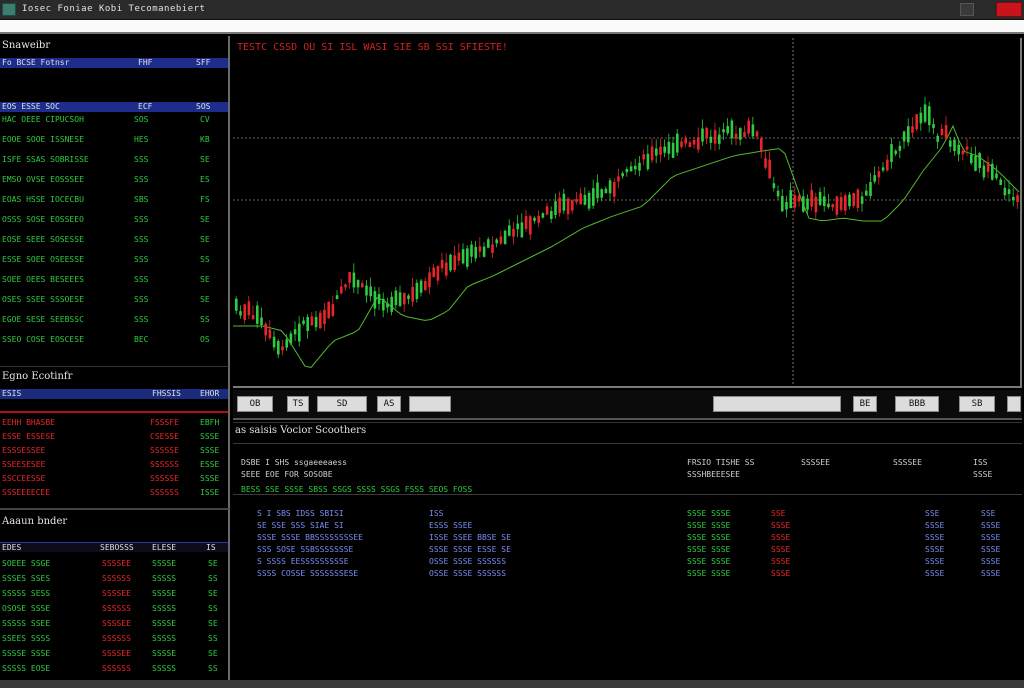  What do you see at coordinates (205, 179) in the screenshot?
I see `watchlist-change: ES` at bounding box center [205, 179].